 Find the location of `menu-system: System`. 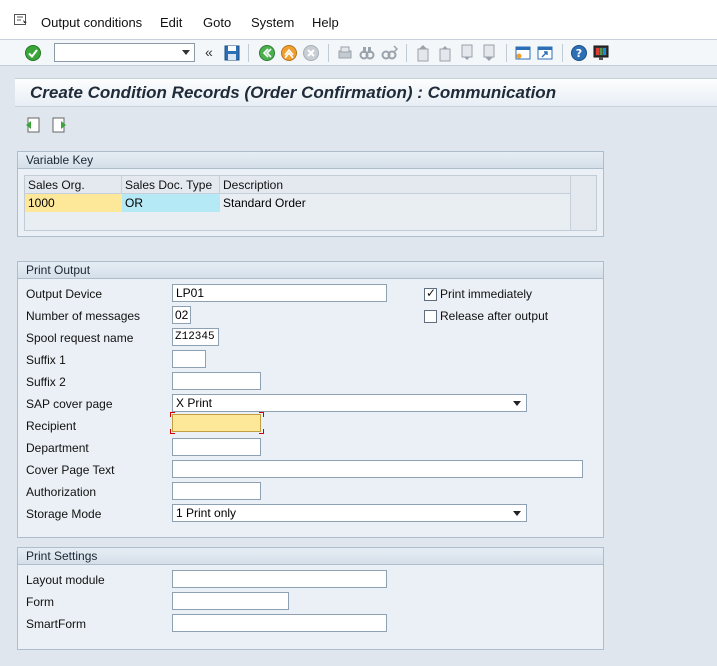

menu-system: System is located at coordinates (272, 22).